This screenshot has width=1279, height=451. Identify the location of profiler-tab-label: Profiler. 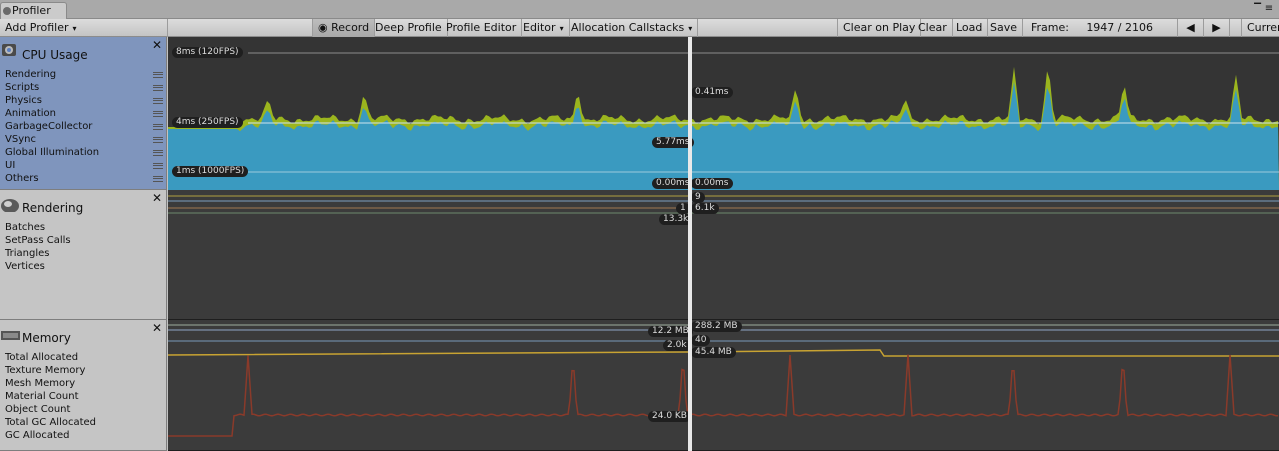
(31, 10).